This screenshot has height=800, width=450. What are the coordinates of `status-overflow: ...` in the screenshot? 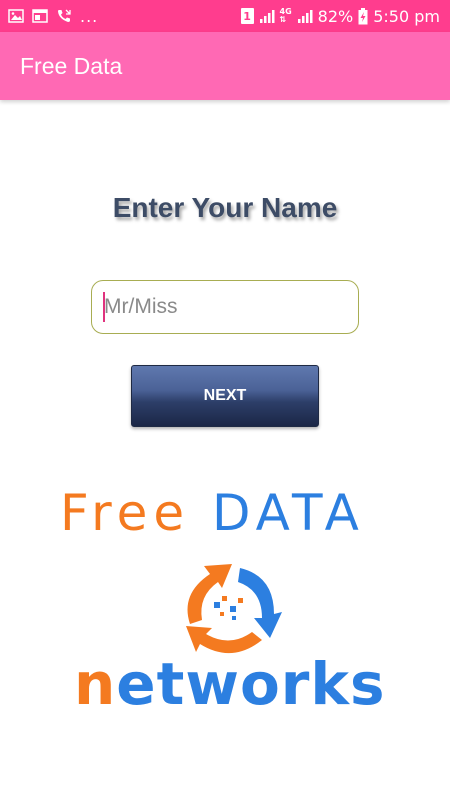 It's located at (89, 16).